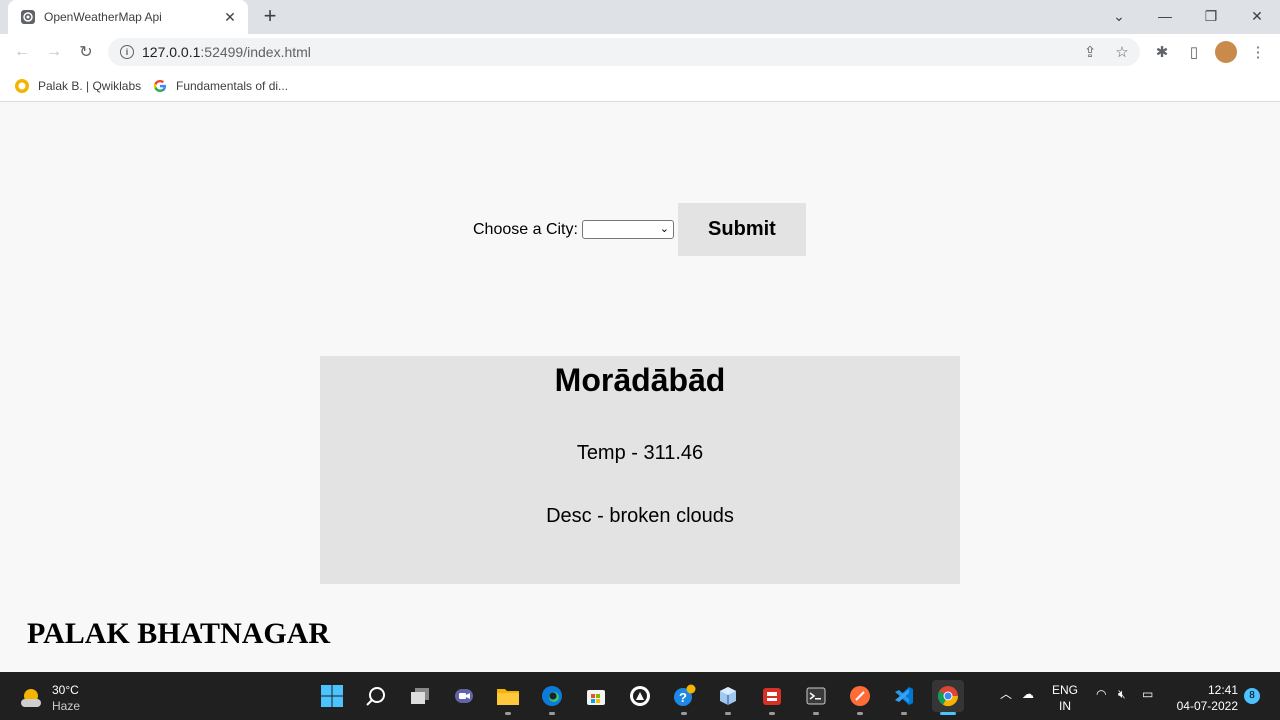 Image resolution: width=1280 pixels, height=720 pixels. What do you see at coordinates (65, 690) in the screenshot?
I see `weather-temp: 30°C` at bounding box center [65, 690].